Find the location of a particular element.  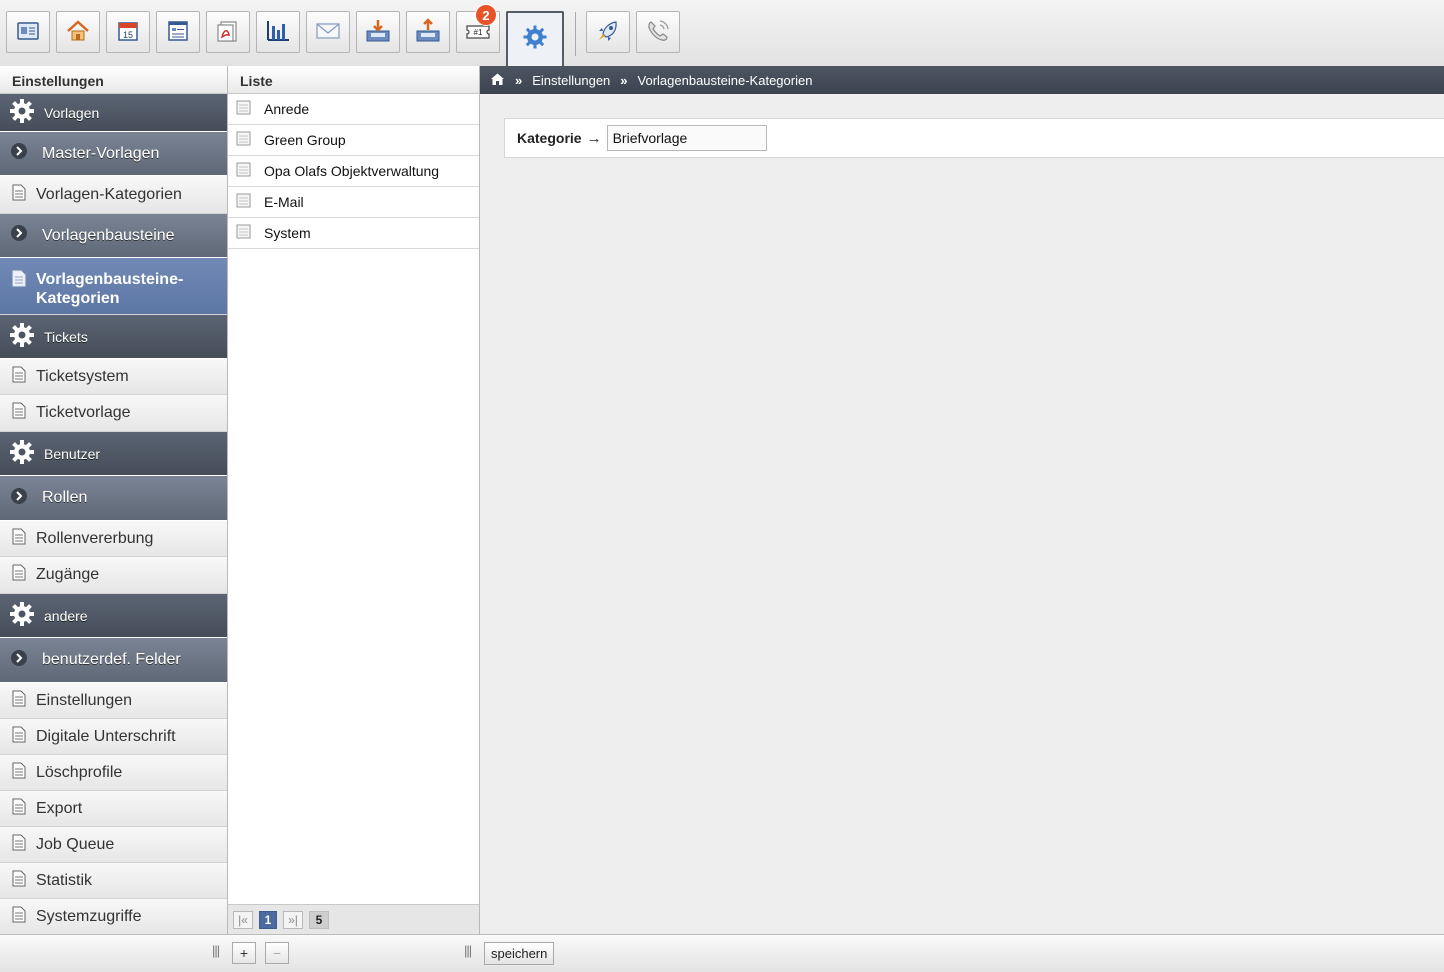

list-item-label: Opa Olafs Objektverwaltung is located at coordinates (352, 171).